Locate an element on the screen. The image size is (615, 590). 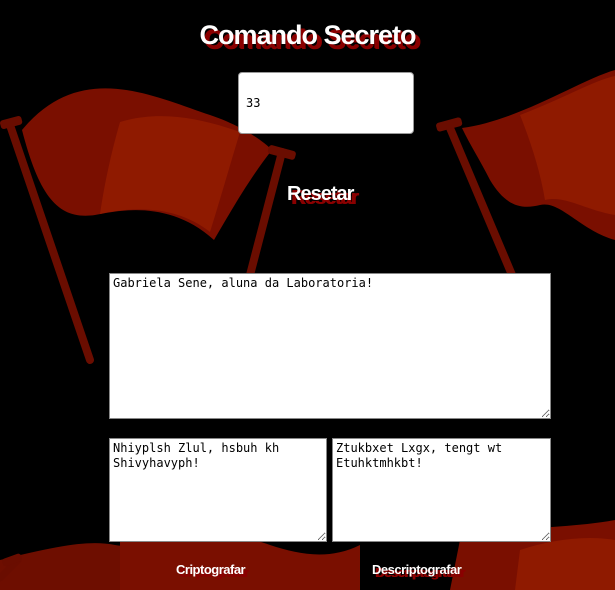
decrypted-textarea: Ztukbxet Lxgx, tengt wt Etuhktmhkbt! is located at coordinates (441, 490).